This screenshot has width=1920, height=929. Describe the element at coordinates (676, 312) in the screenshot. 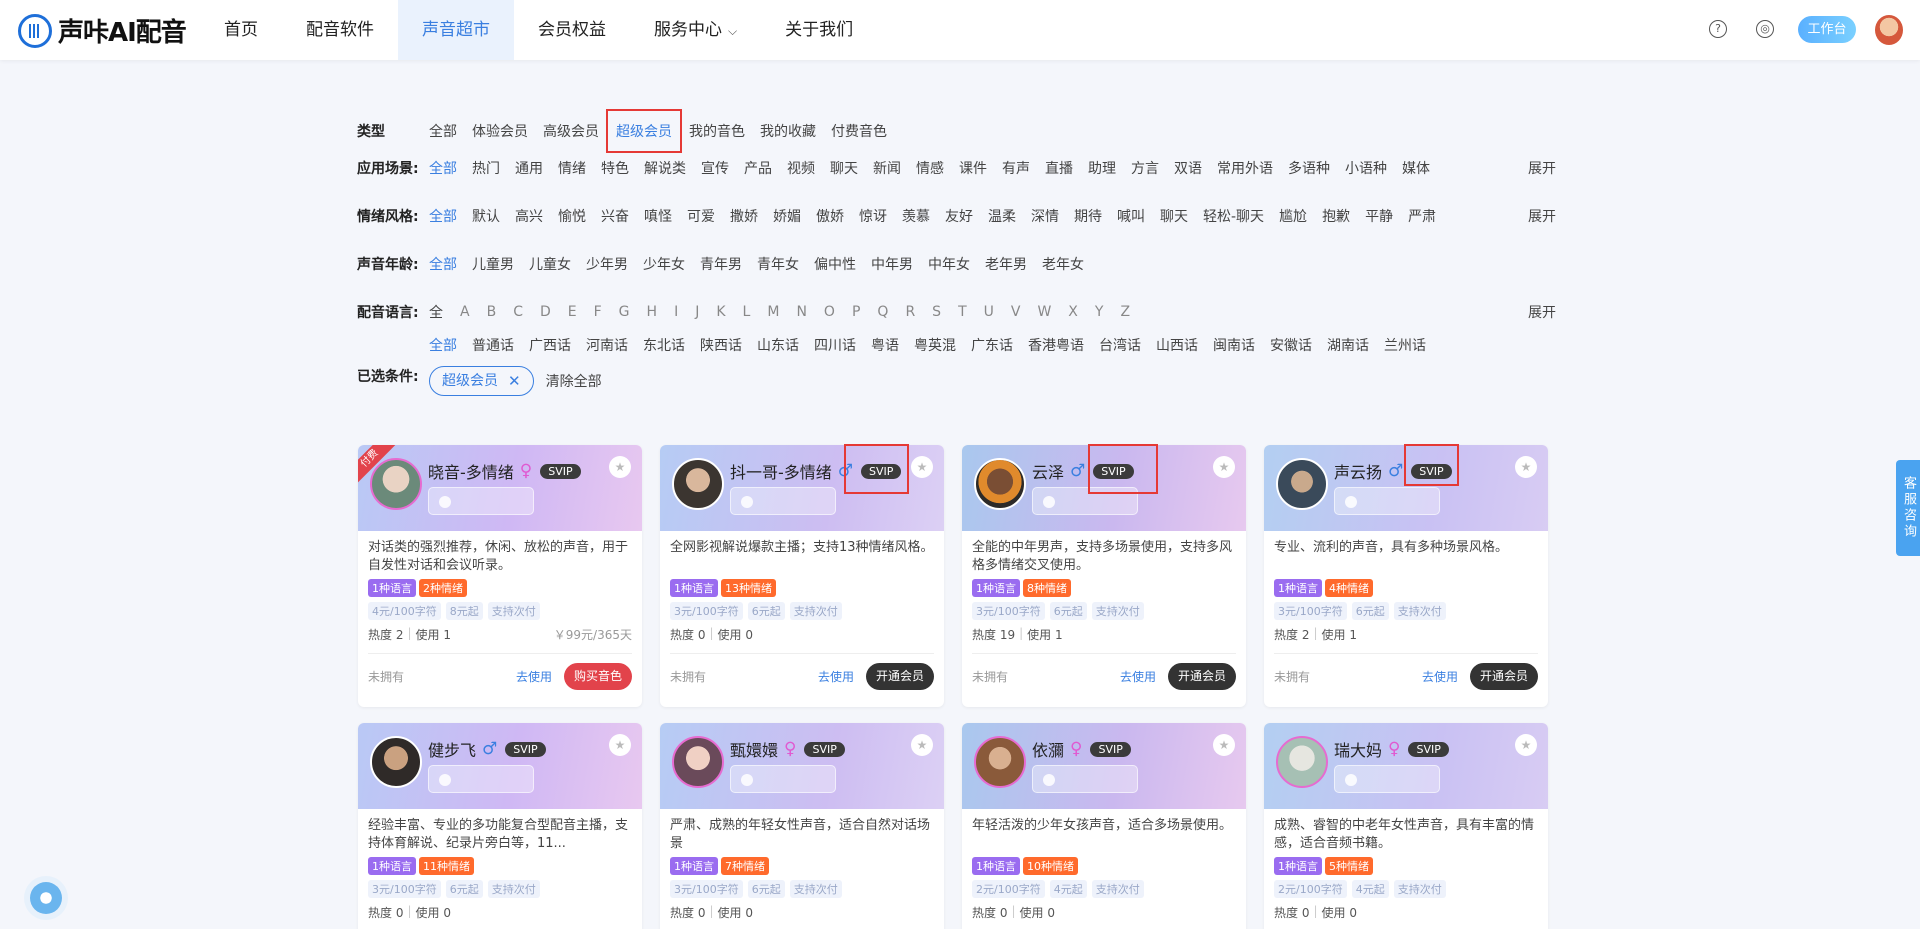

I see `language-letter-option: I` at that location.